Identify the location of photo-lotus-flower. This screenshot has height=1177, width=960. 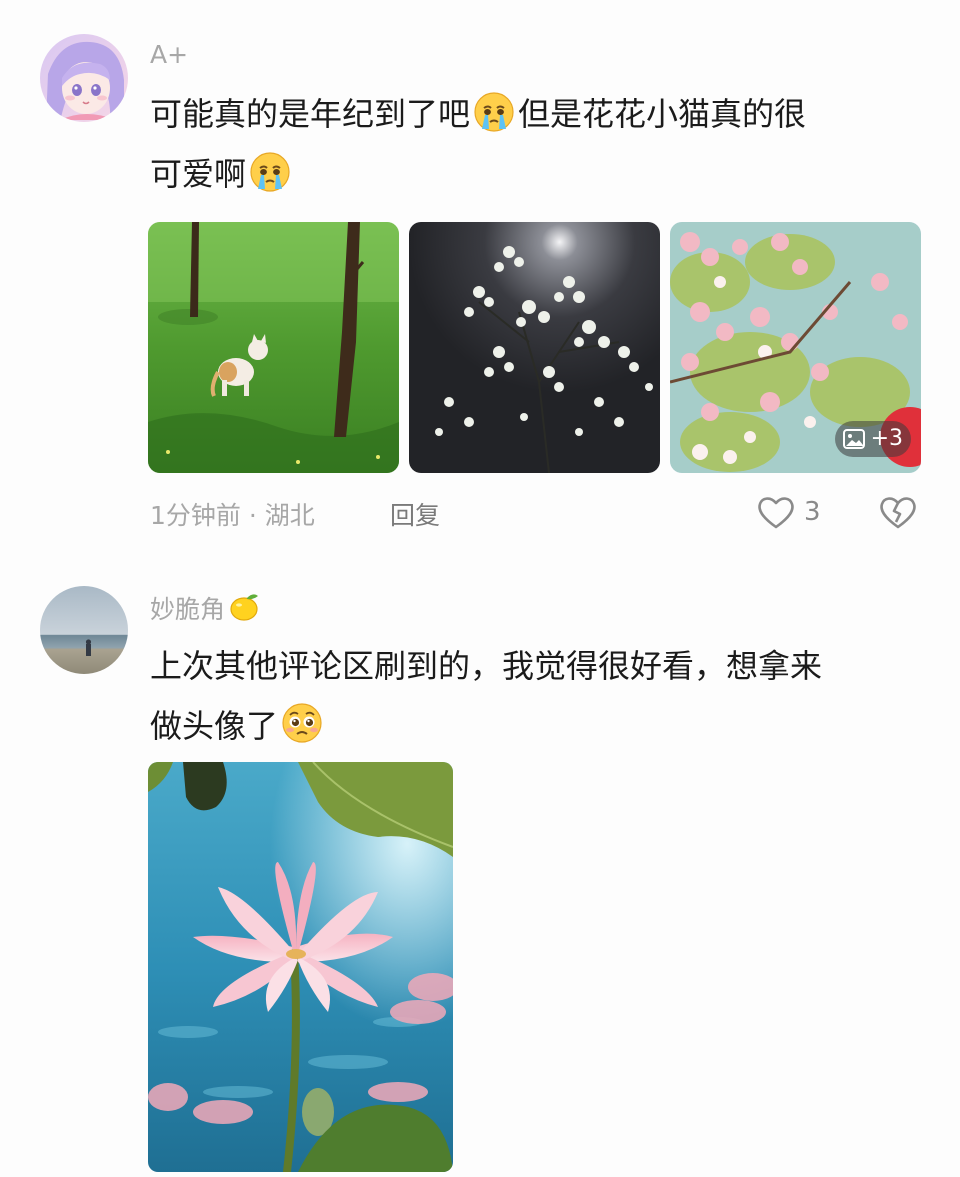
(300, 967).